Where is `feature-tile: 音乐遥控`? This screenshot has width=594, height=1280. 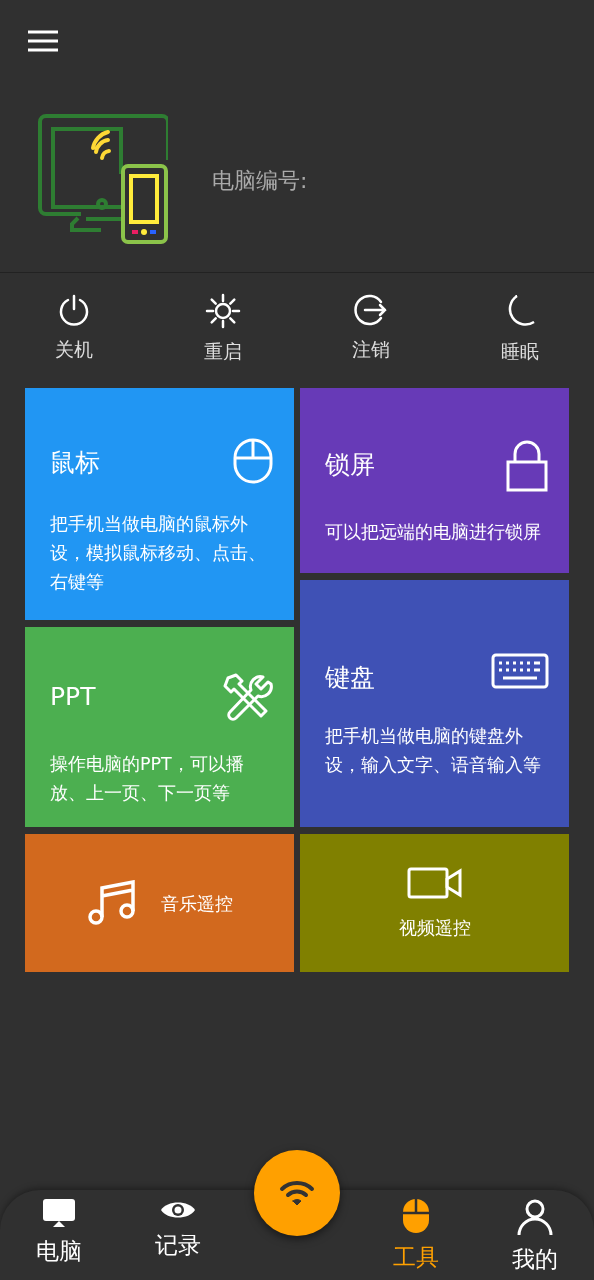
feature-tile: 音乐遥控 is located at coordinates (159, 903).